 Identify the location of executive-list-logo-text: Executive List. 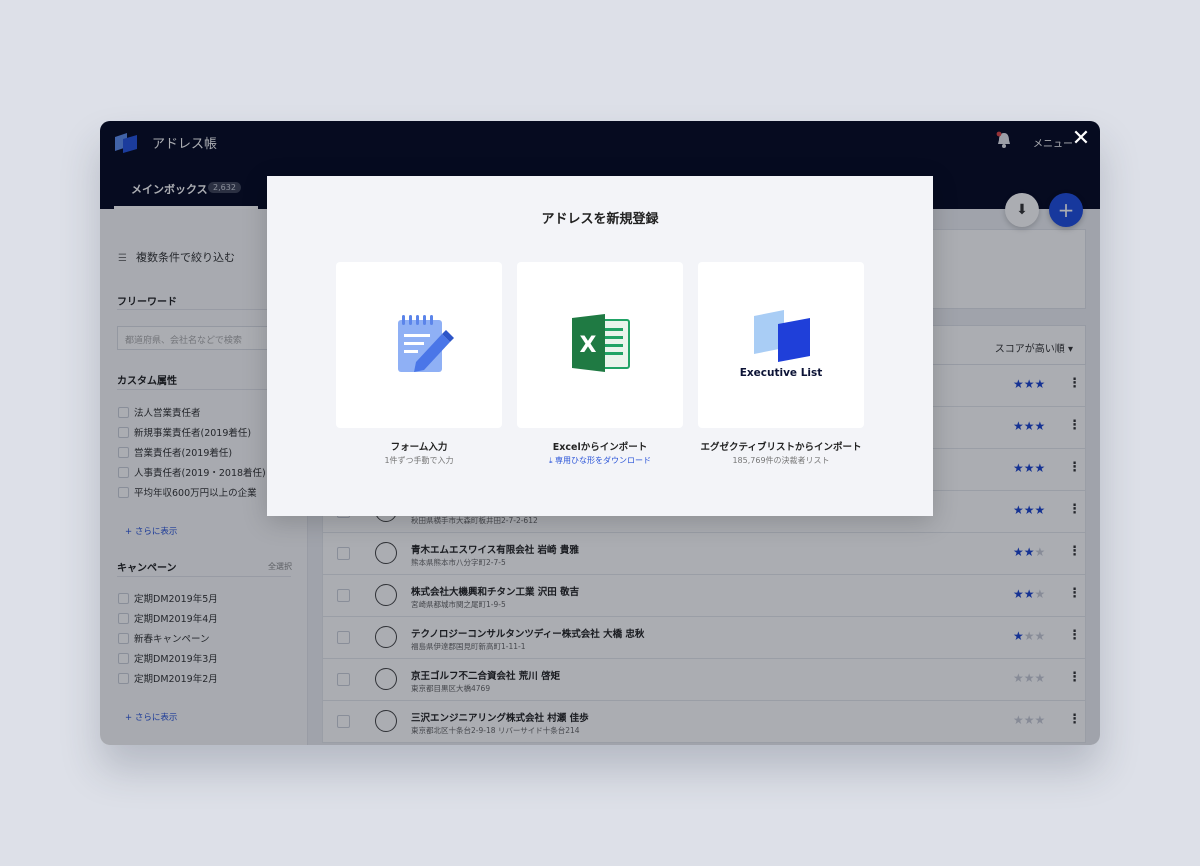
(781, 373).